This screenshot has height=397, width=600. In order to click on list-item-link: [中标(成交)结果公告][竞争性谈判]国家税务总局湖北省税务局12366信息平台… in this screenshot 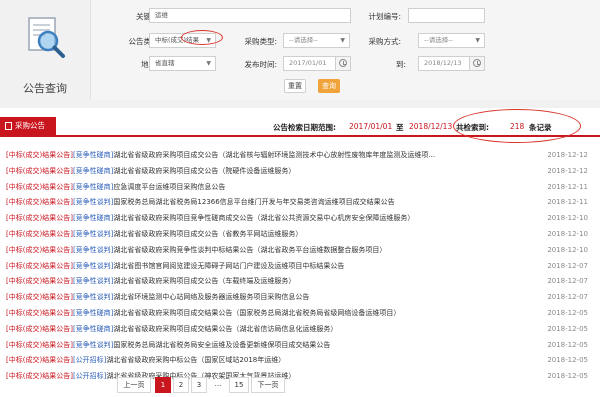, I will do `click(200, 203)`.